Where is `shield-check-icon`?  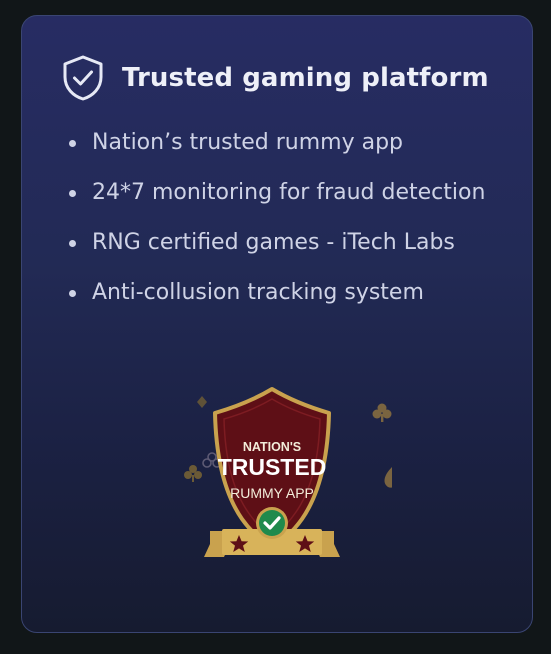 shield-check-icon is located at coordinates (83, 78).